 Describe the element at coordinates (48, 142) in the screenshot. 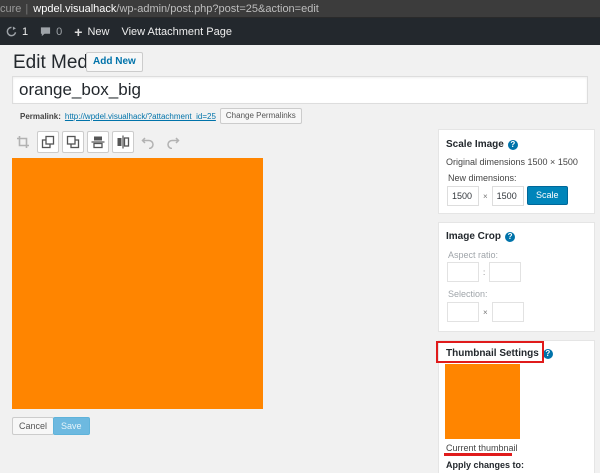

I see `rotate-left-icon` at that location.